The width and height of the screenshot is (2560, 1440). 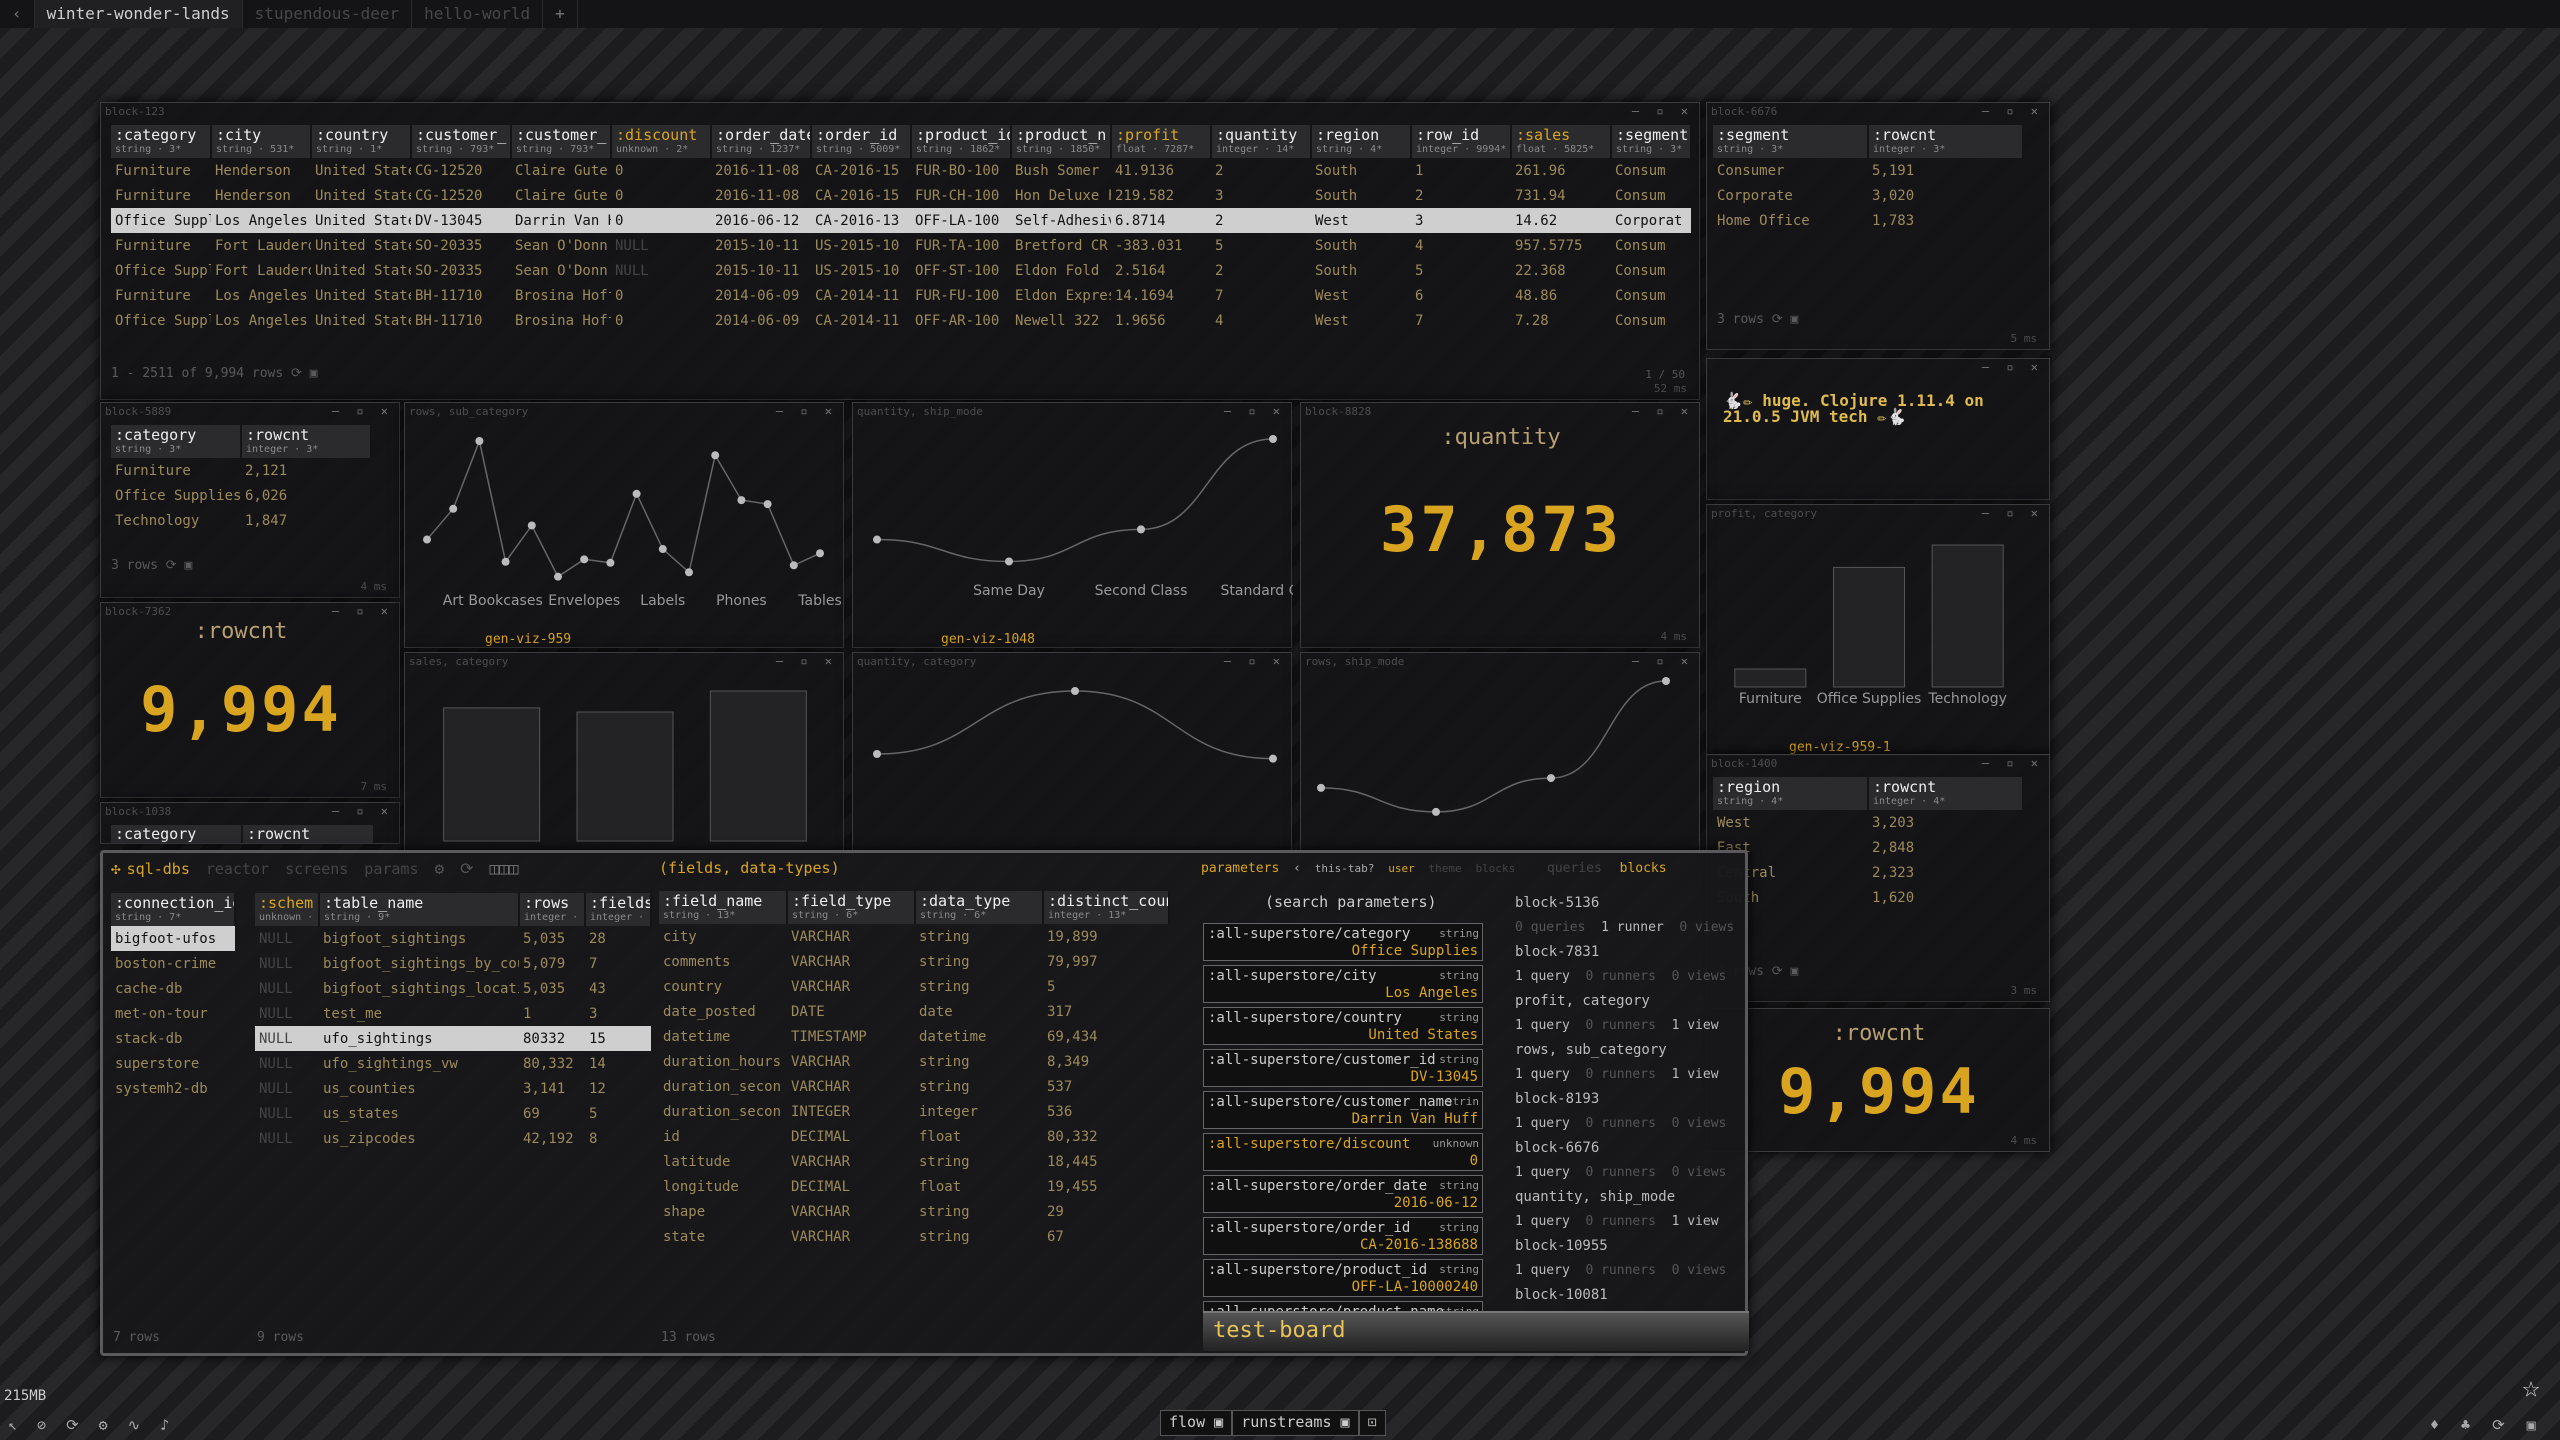 I want to click on table-row: NULL bigfoot_sightings 5,035 28, so click(x=453, y=938).